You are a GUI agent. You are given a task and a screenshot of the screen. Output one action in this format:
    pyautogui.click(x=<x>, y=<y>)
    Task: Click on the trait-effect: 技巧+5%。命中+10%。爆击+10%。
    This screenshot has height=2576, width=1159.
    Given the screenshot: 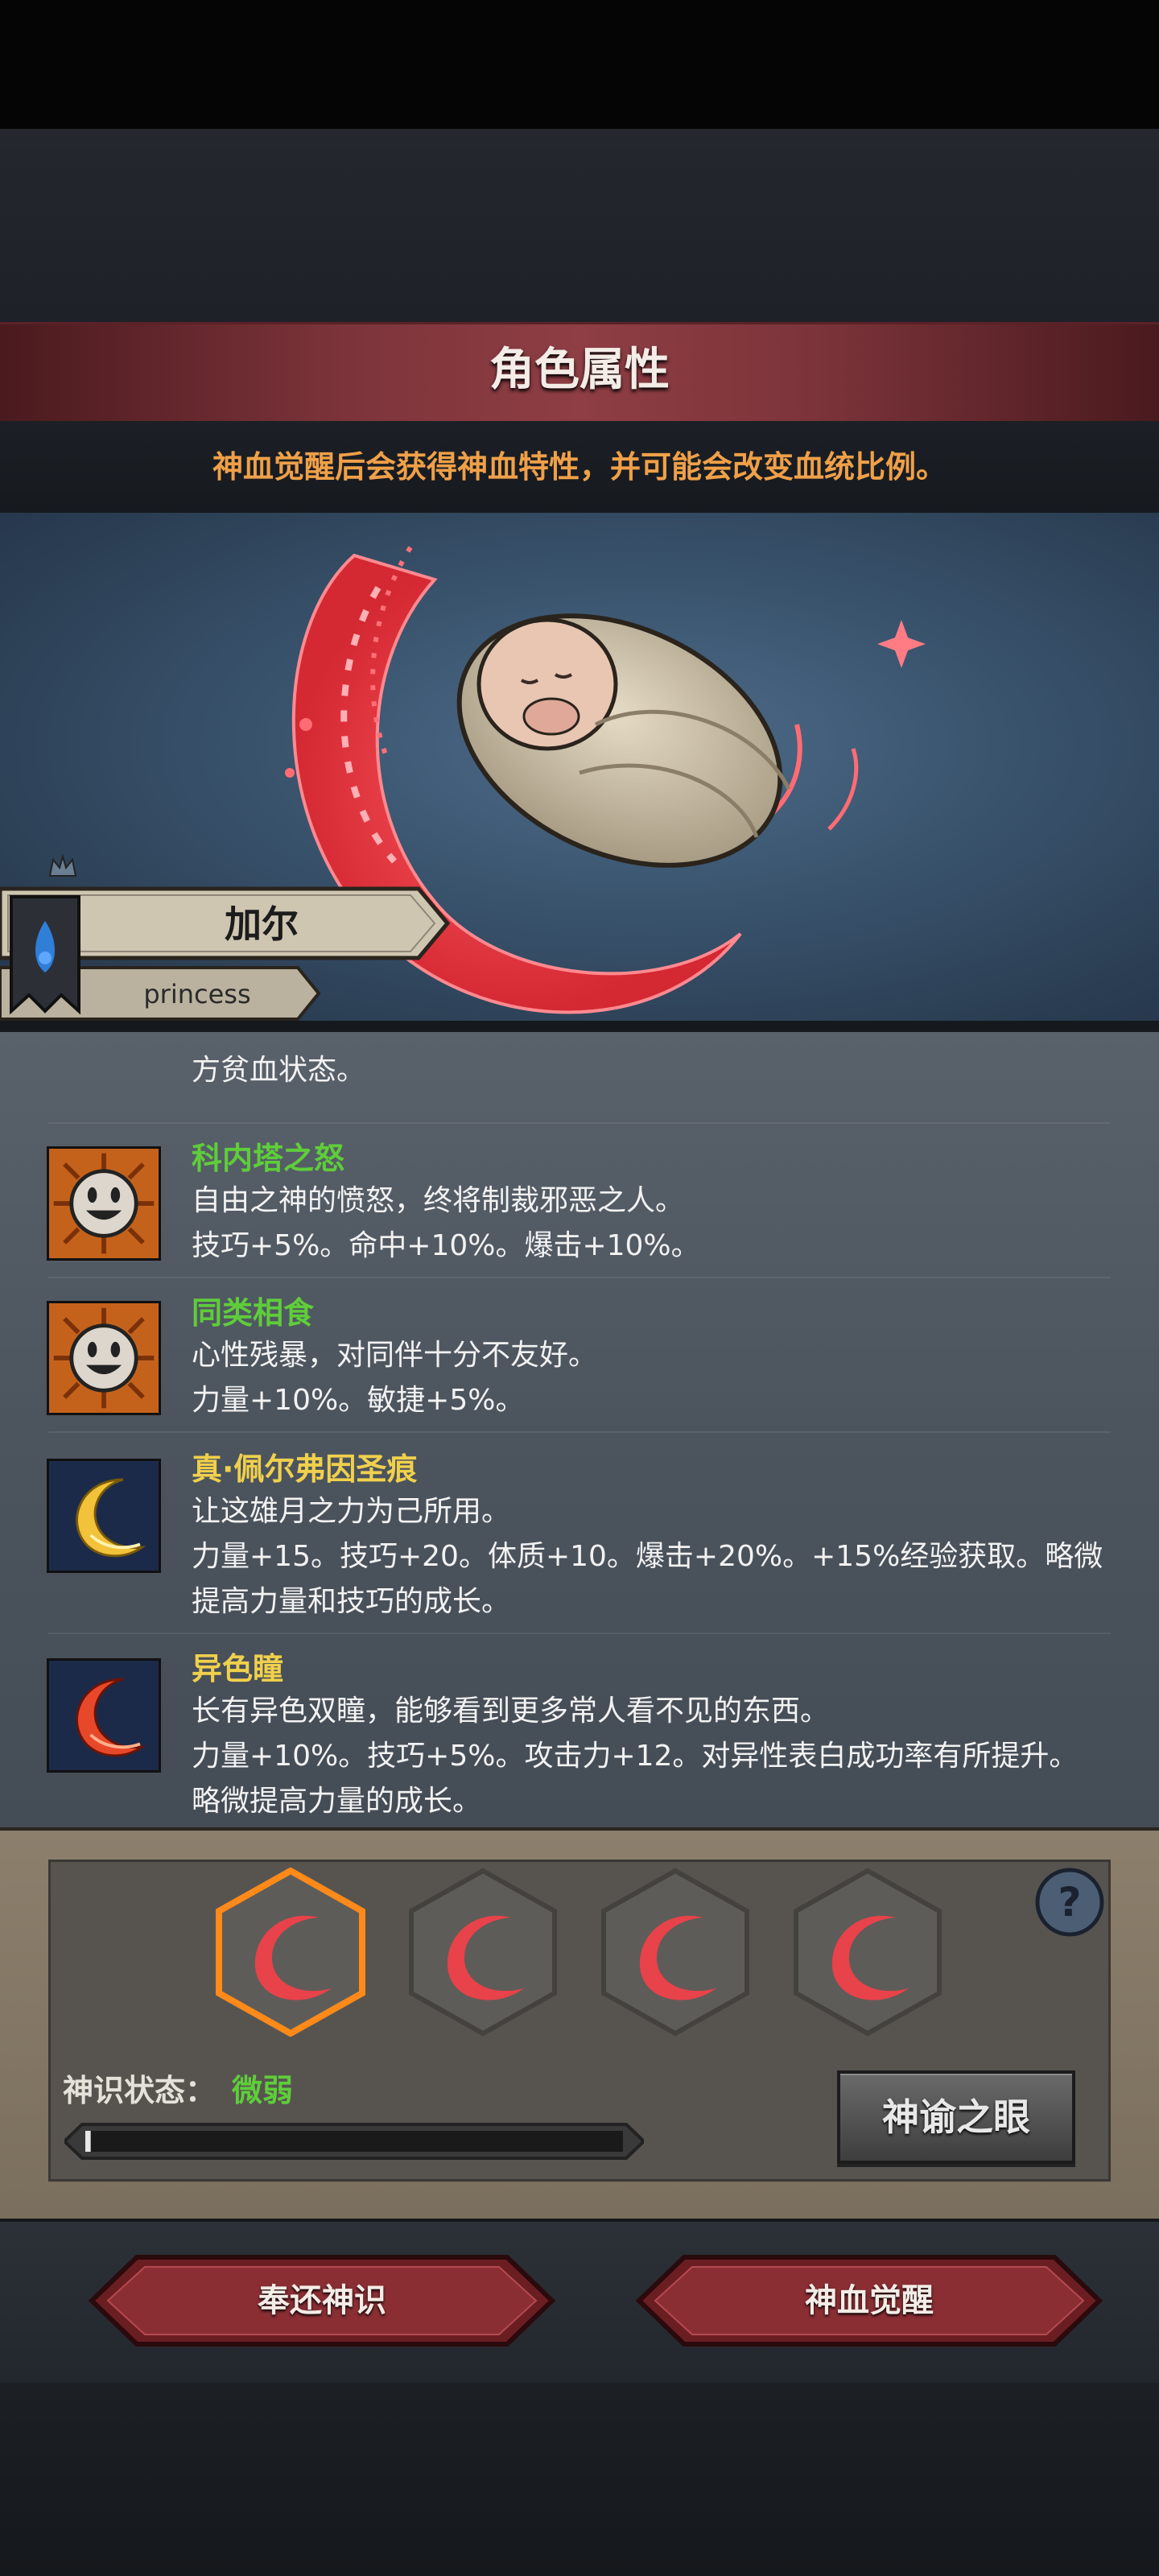 What is the action you would take?
    pyautogui.click(x=446, y=1245)
    